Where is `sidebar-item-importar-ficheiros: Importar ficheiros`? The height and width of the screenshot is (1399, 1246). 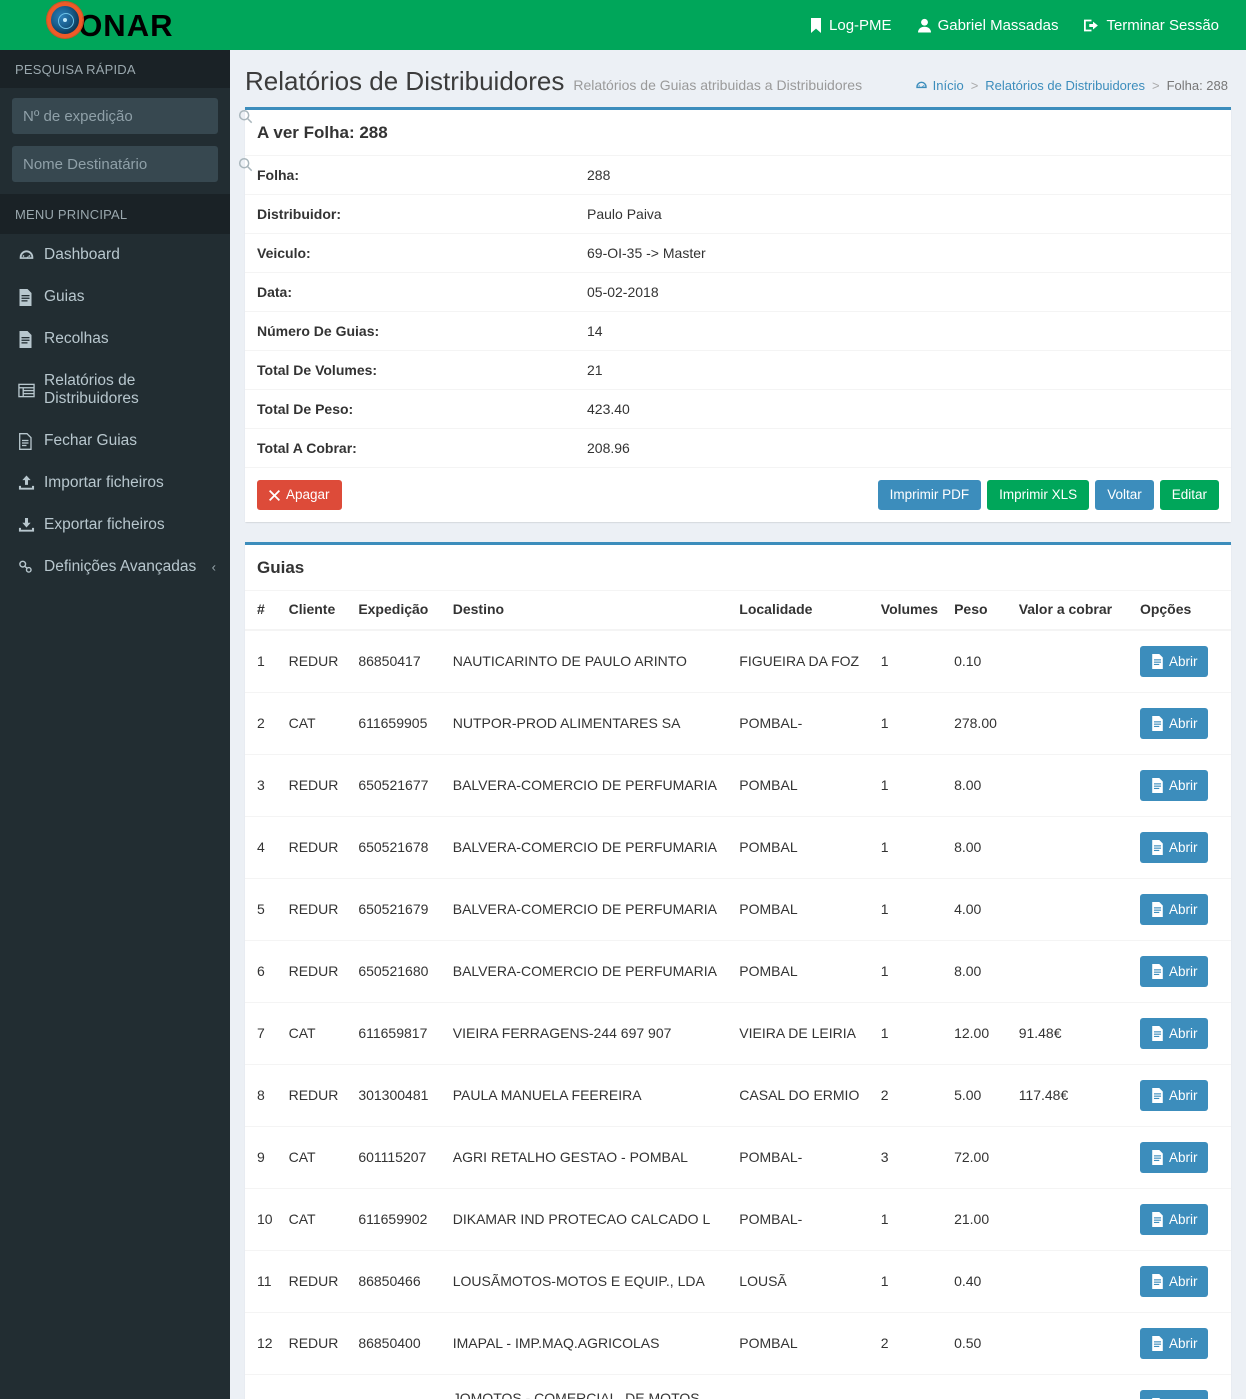
sidebar-item-importar-ficheiros: Importar ficheiros is located at coordinates (115, 483).